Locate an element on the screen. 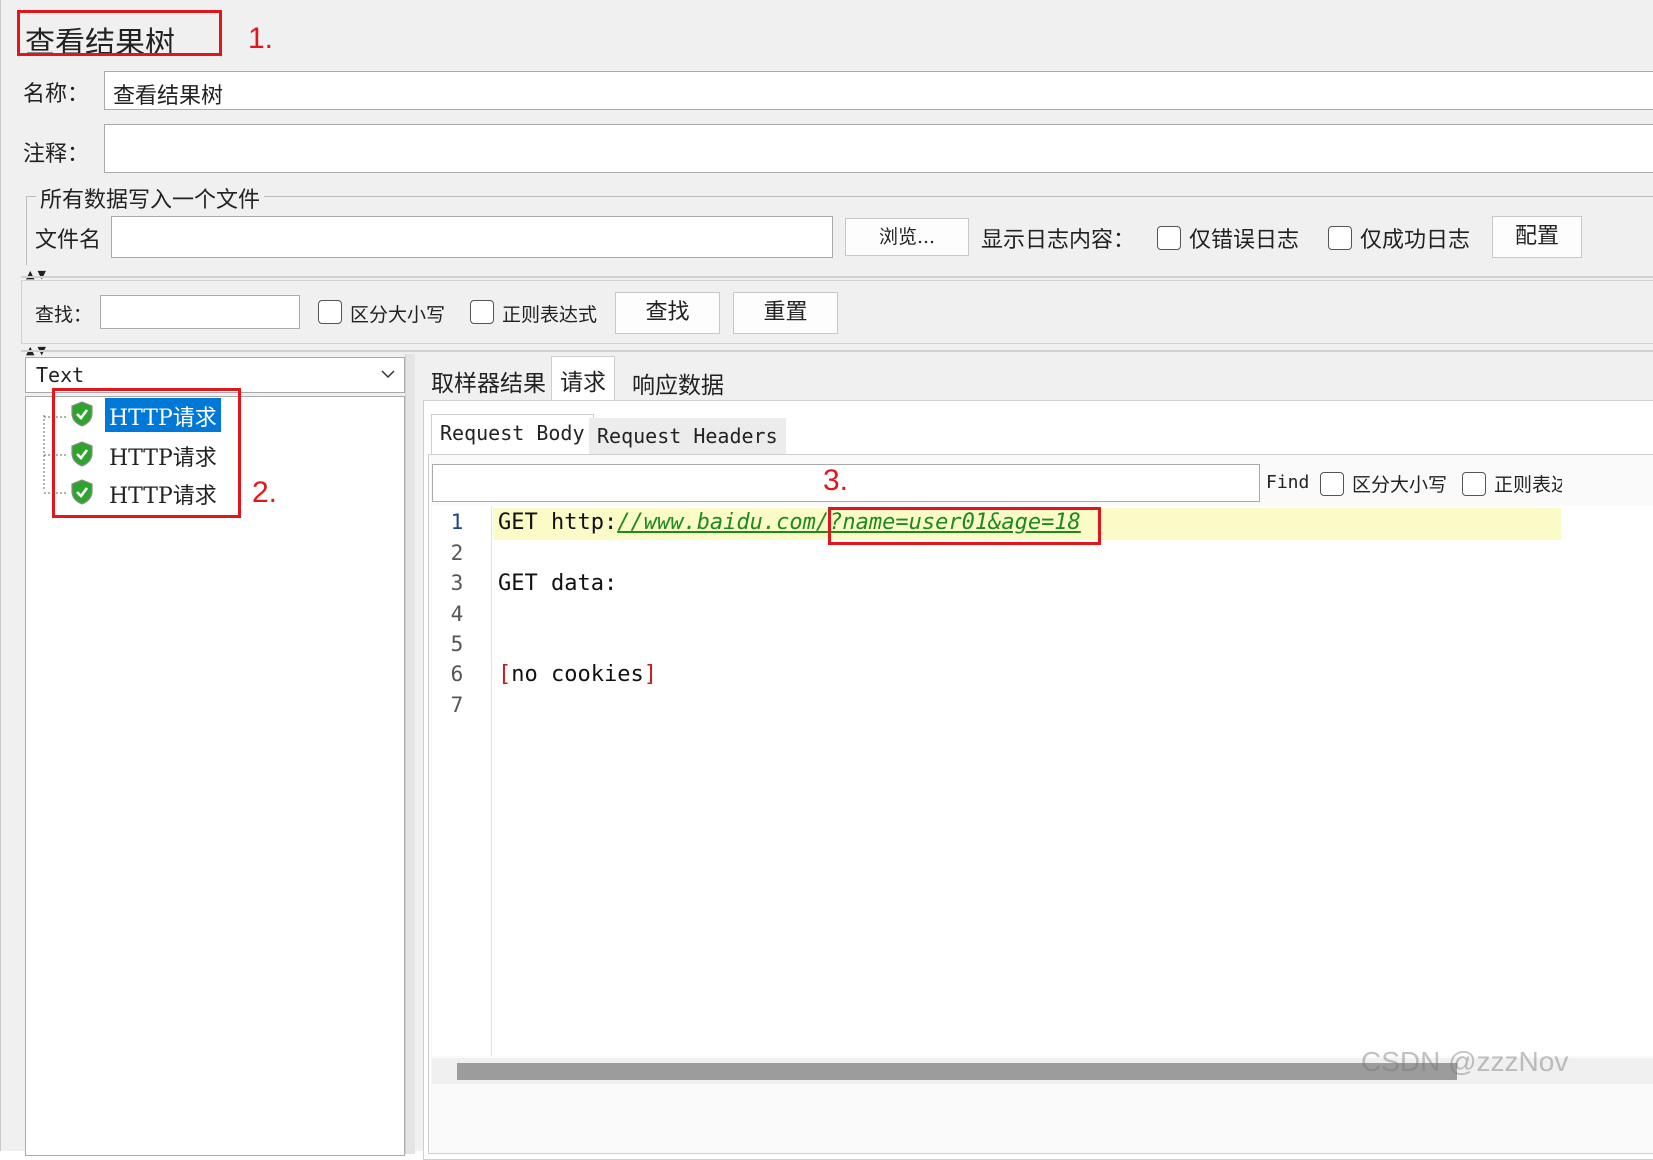 Image resolution: width=1653 pixels, height=1160 pixels. line-number: 3 is located at coordinates (457, 583).